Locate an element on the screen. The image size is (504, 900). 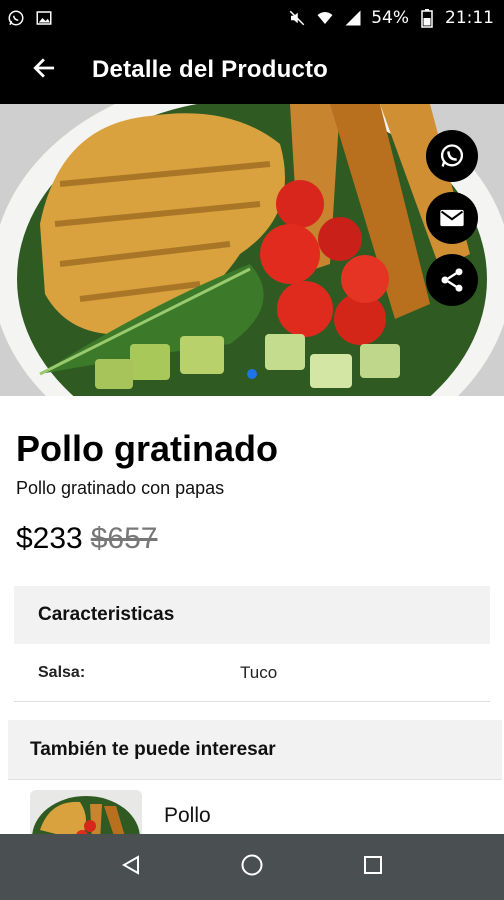
mail-icon is located at coordinates (452, 218).